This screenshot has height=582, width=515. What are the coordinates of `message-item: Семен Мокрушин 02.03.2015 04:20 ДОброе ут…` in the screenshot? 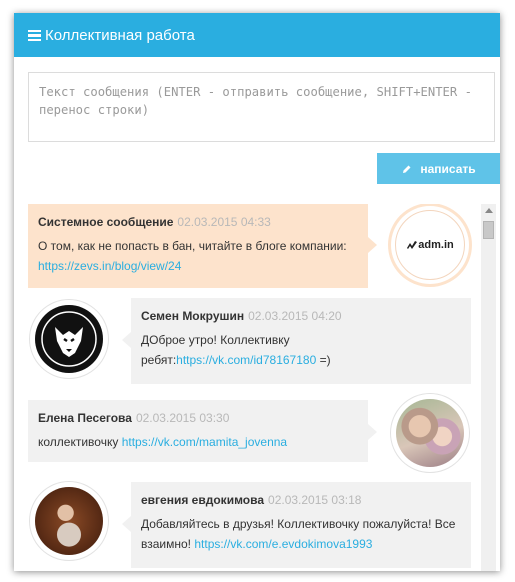 It's located at (254, 341).